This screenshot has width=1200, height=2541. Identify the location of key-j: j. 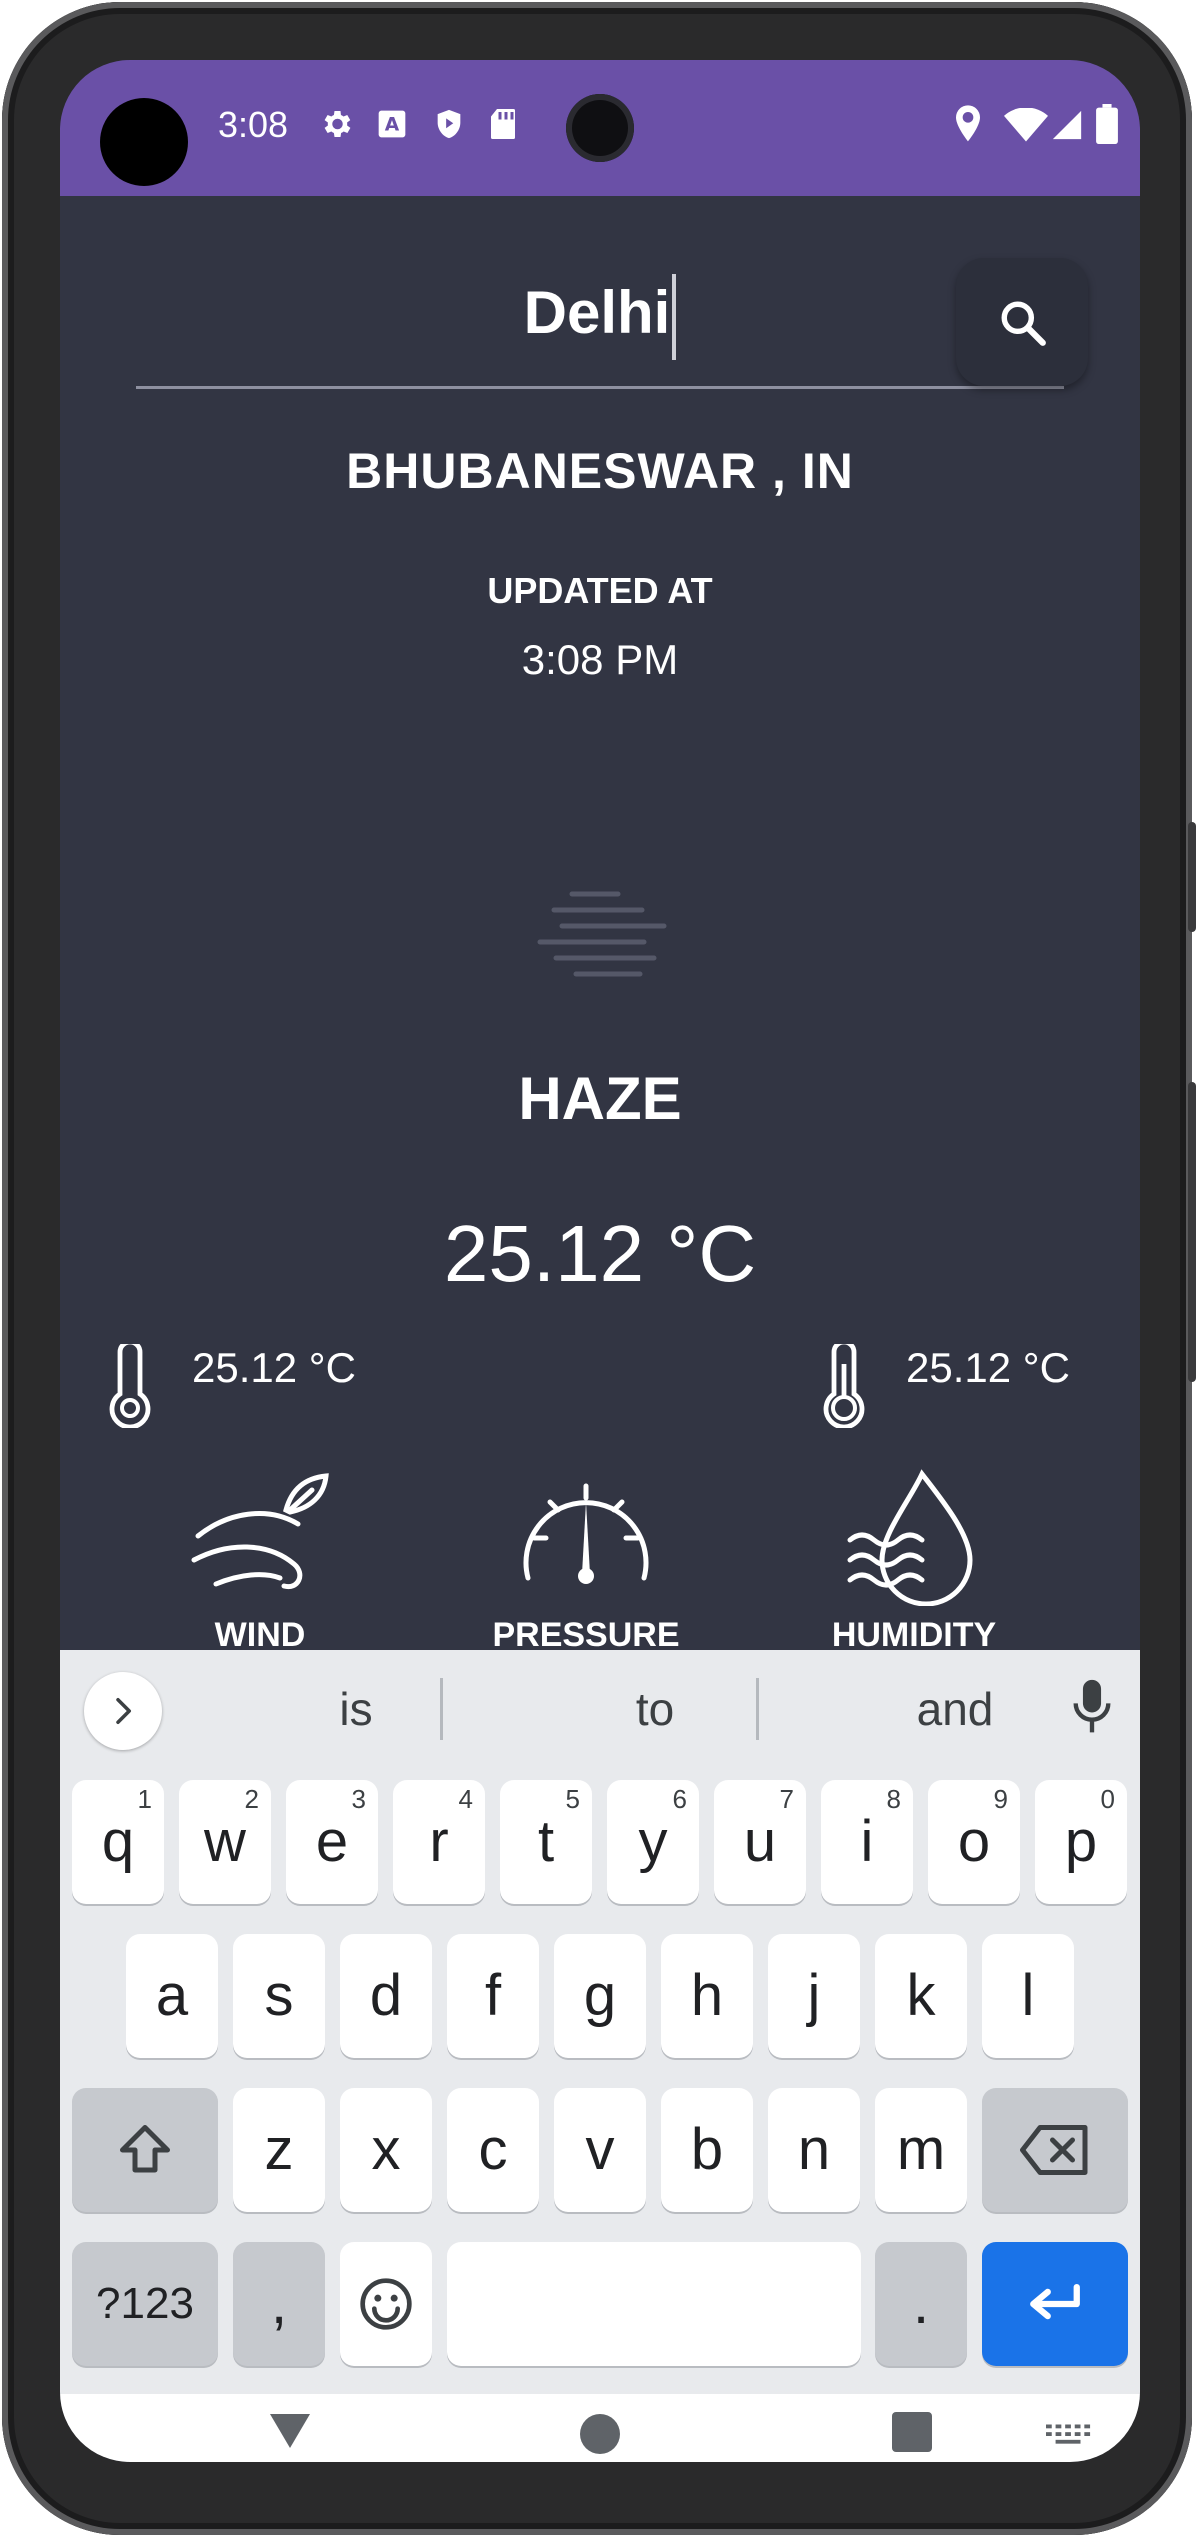
(814, 1996).